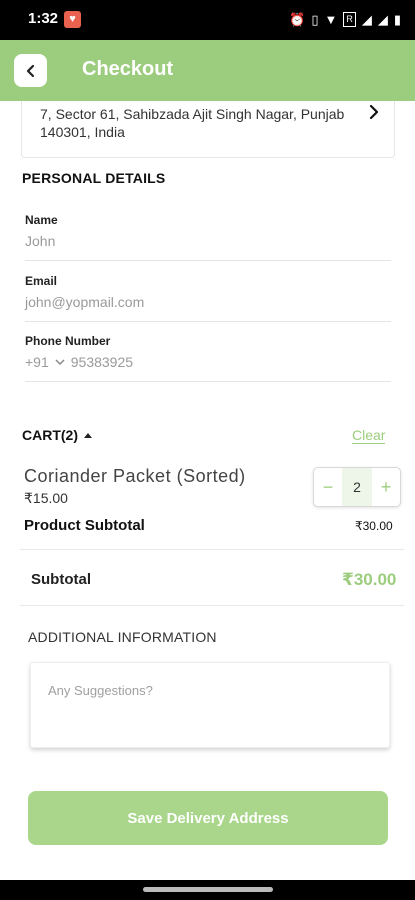  What do you see at coordinates (315, 19) in the screenshot?
I see `vibrate-icon: ▯` at bounding box center [315, 19].